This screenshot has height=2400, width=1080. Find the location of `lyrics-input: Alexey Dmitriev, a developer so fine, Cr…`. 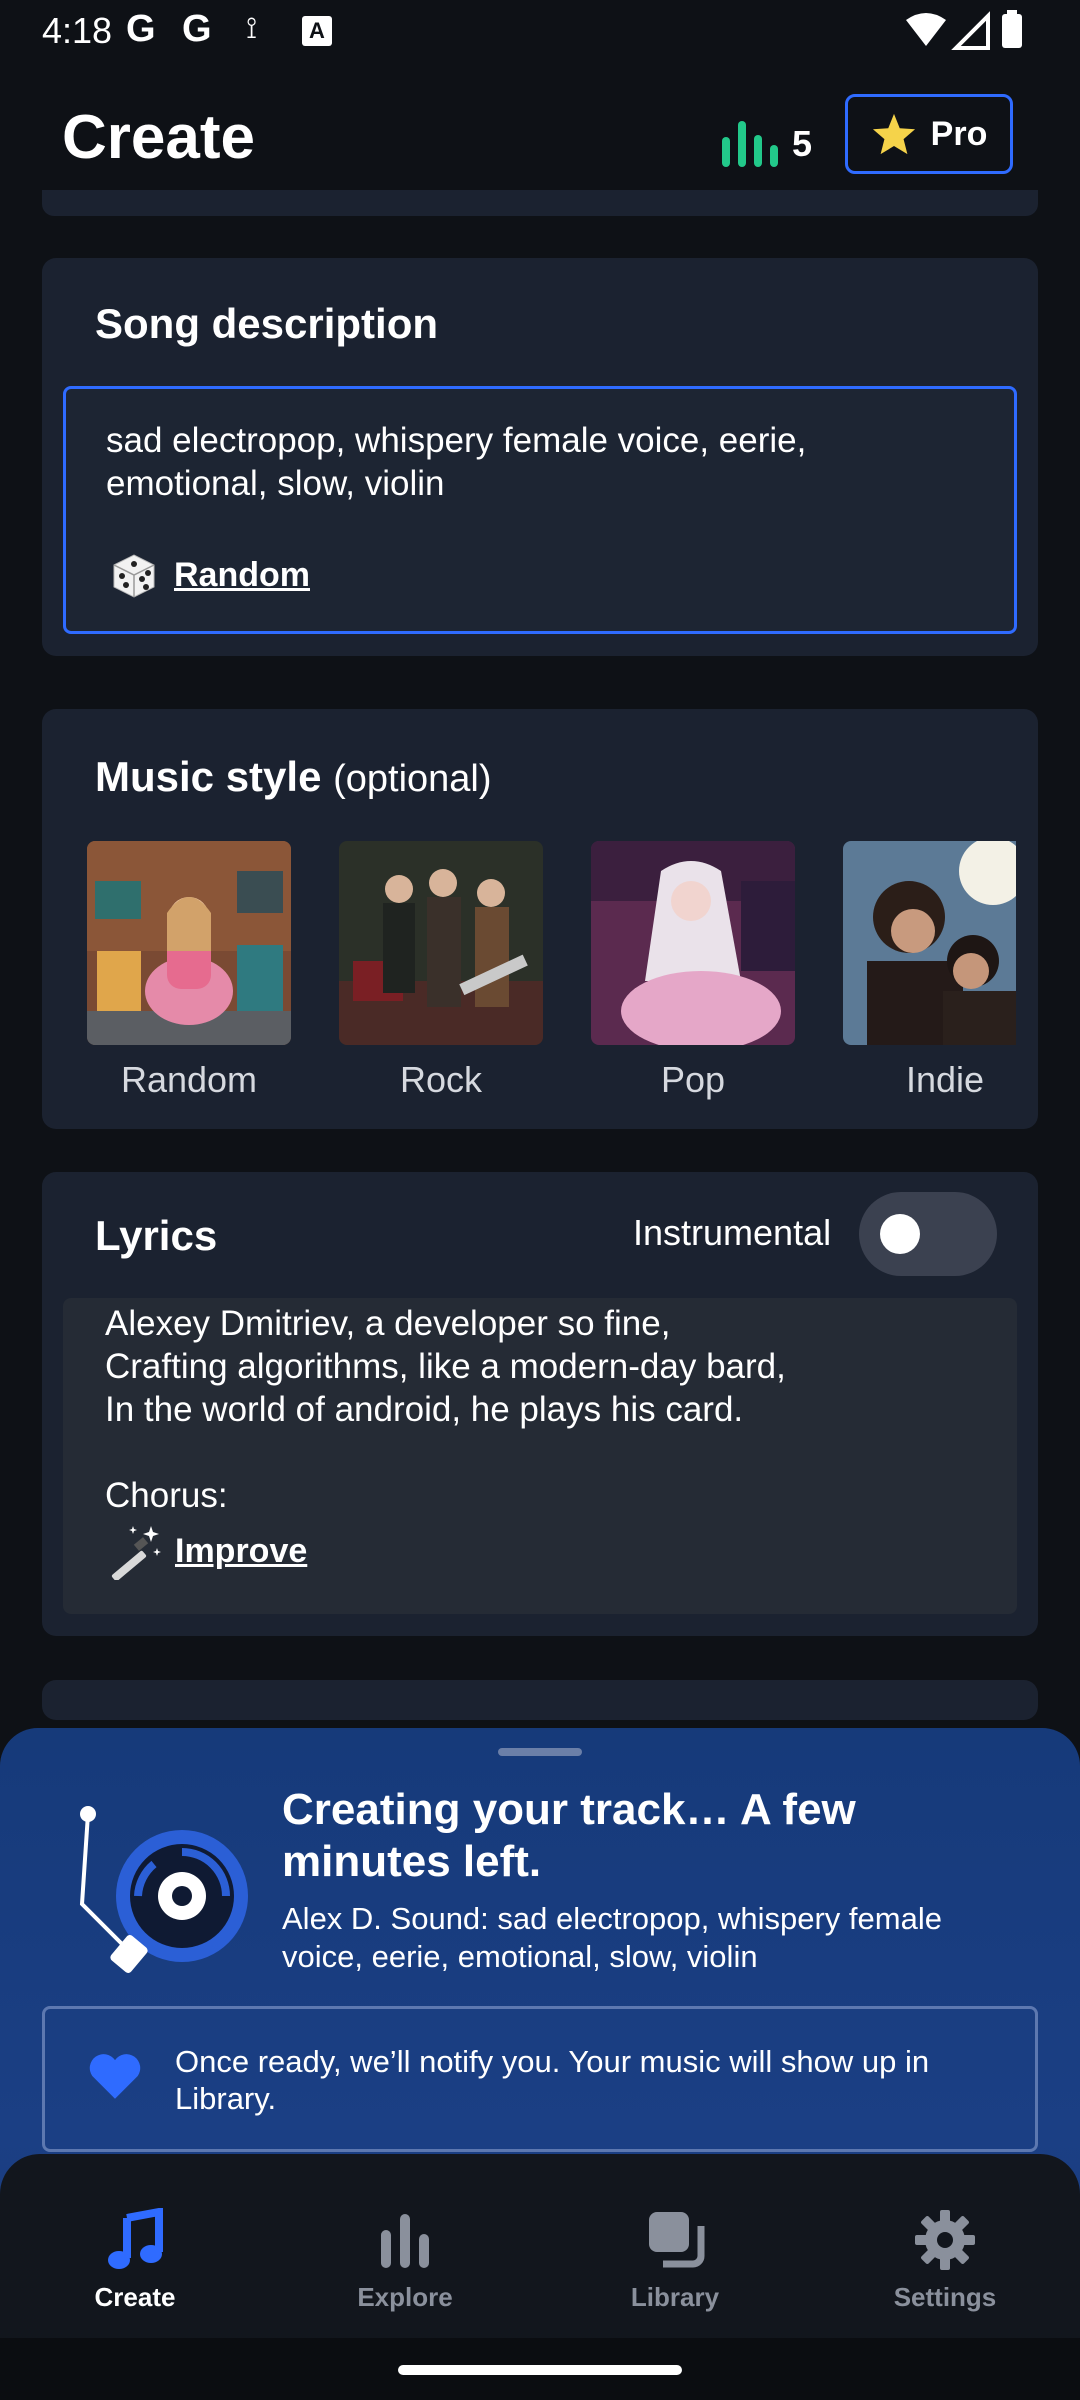

lyrics-input: Alexey Dmitriev, a developer so fine, Cr… is located at coordinates (540, 1456).